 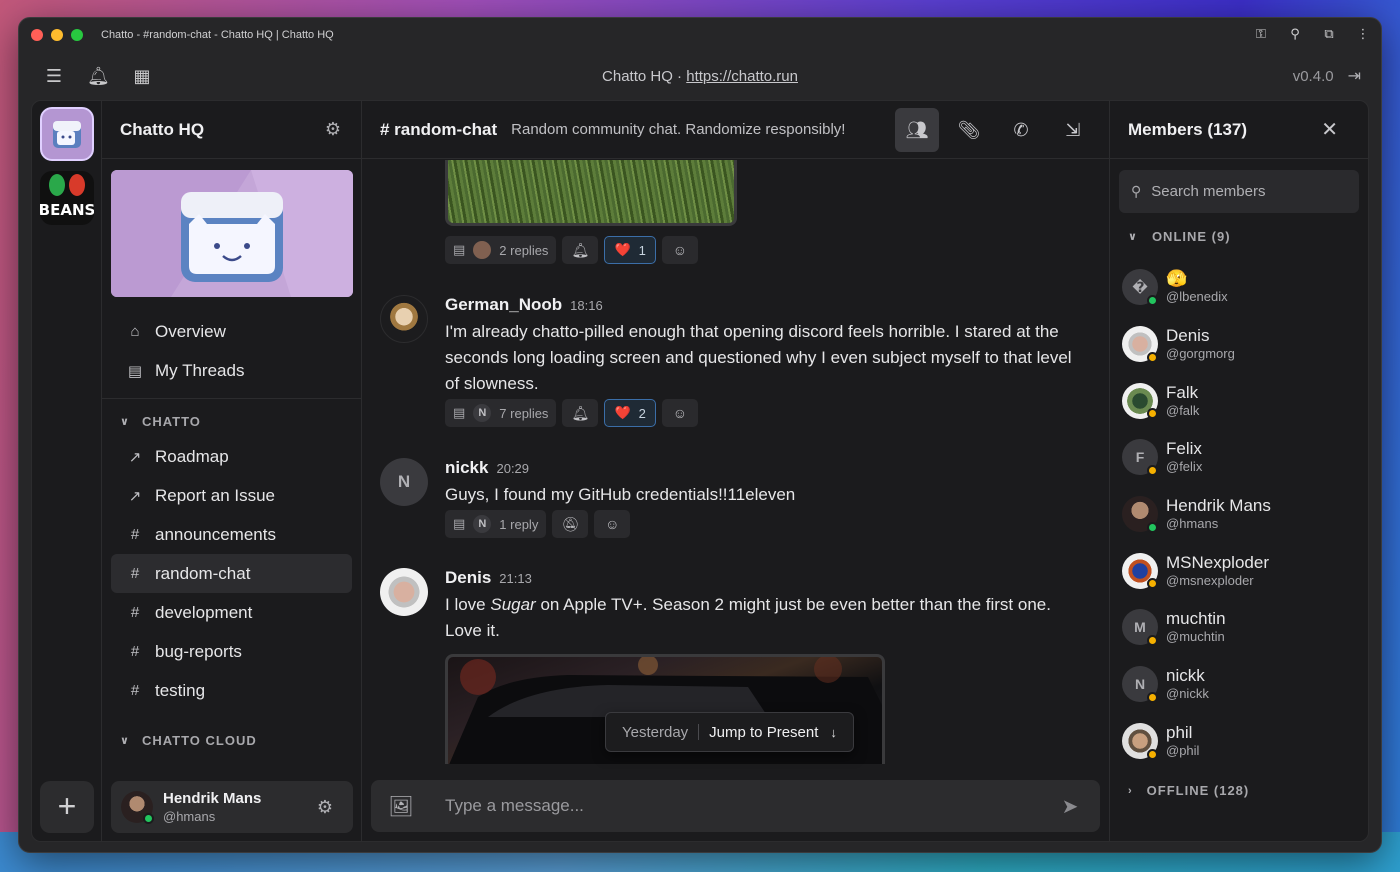 I want to click on member-item: N nickk @nickk, so click(x=1196, y=684).